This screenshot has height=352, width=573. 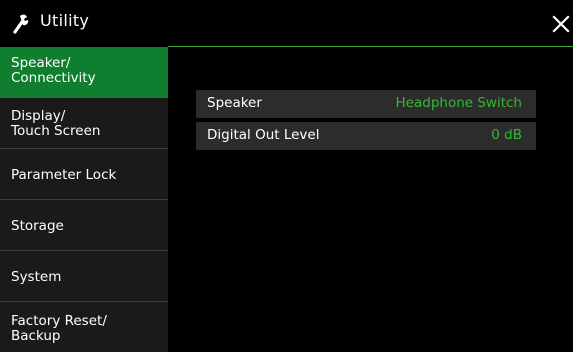 I want to click on sidebar-item-label: Factory Reset/ Backup, so click(x=59, y=328).